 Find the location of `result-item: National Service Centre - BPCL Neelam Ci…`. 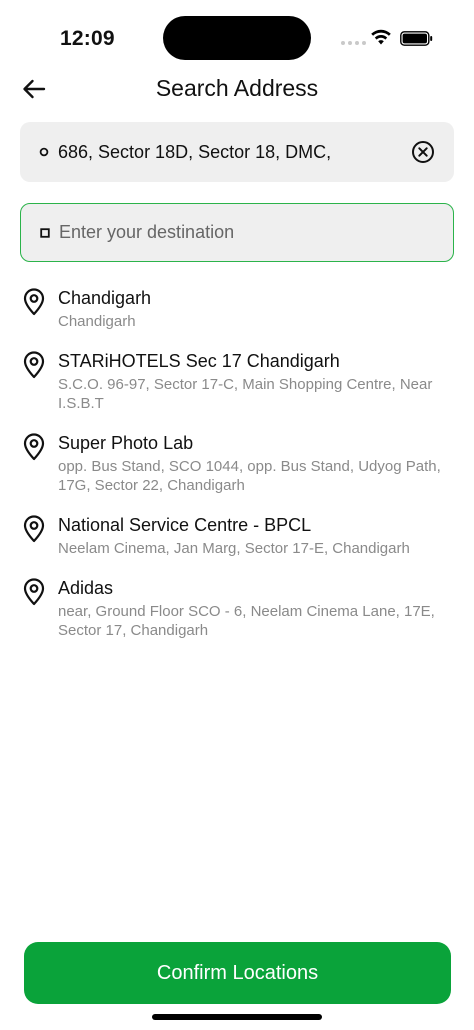

result-item: National Service Centre - BPCL Neelam Ci… is located at coordinates (237, 544).